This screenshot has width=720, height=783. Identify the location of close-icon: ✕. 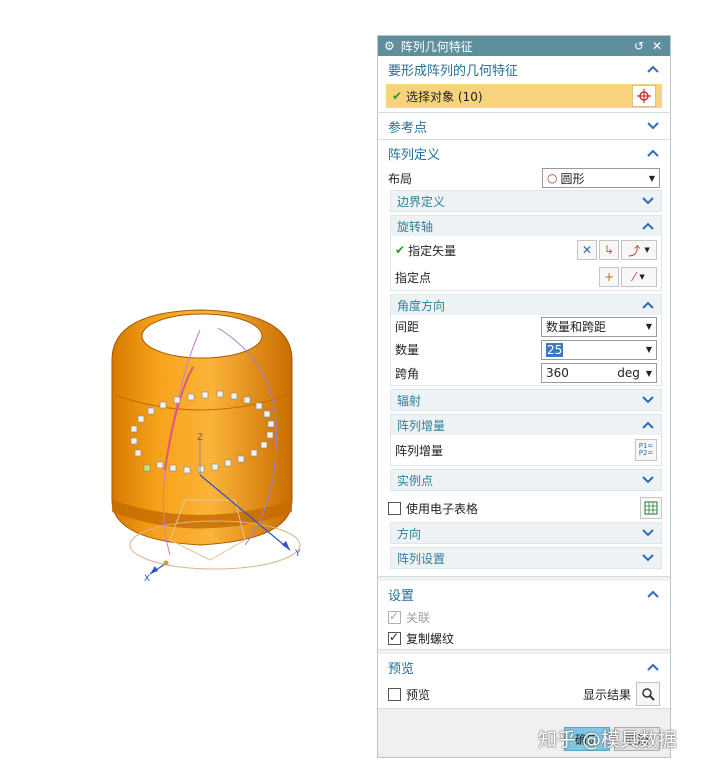
(657, 46).